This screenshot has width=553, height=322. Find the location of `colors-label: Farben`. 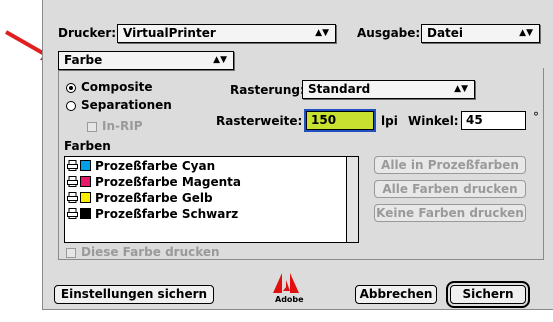

colors-label: Farben is located at coordinates (87, 146).